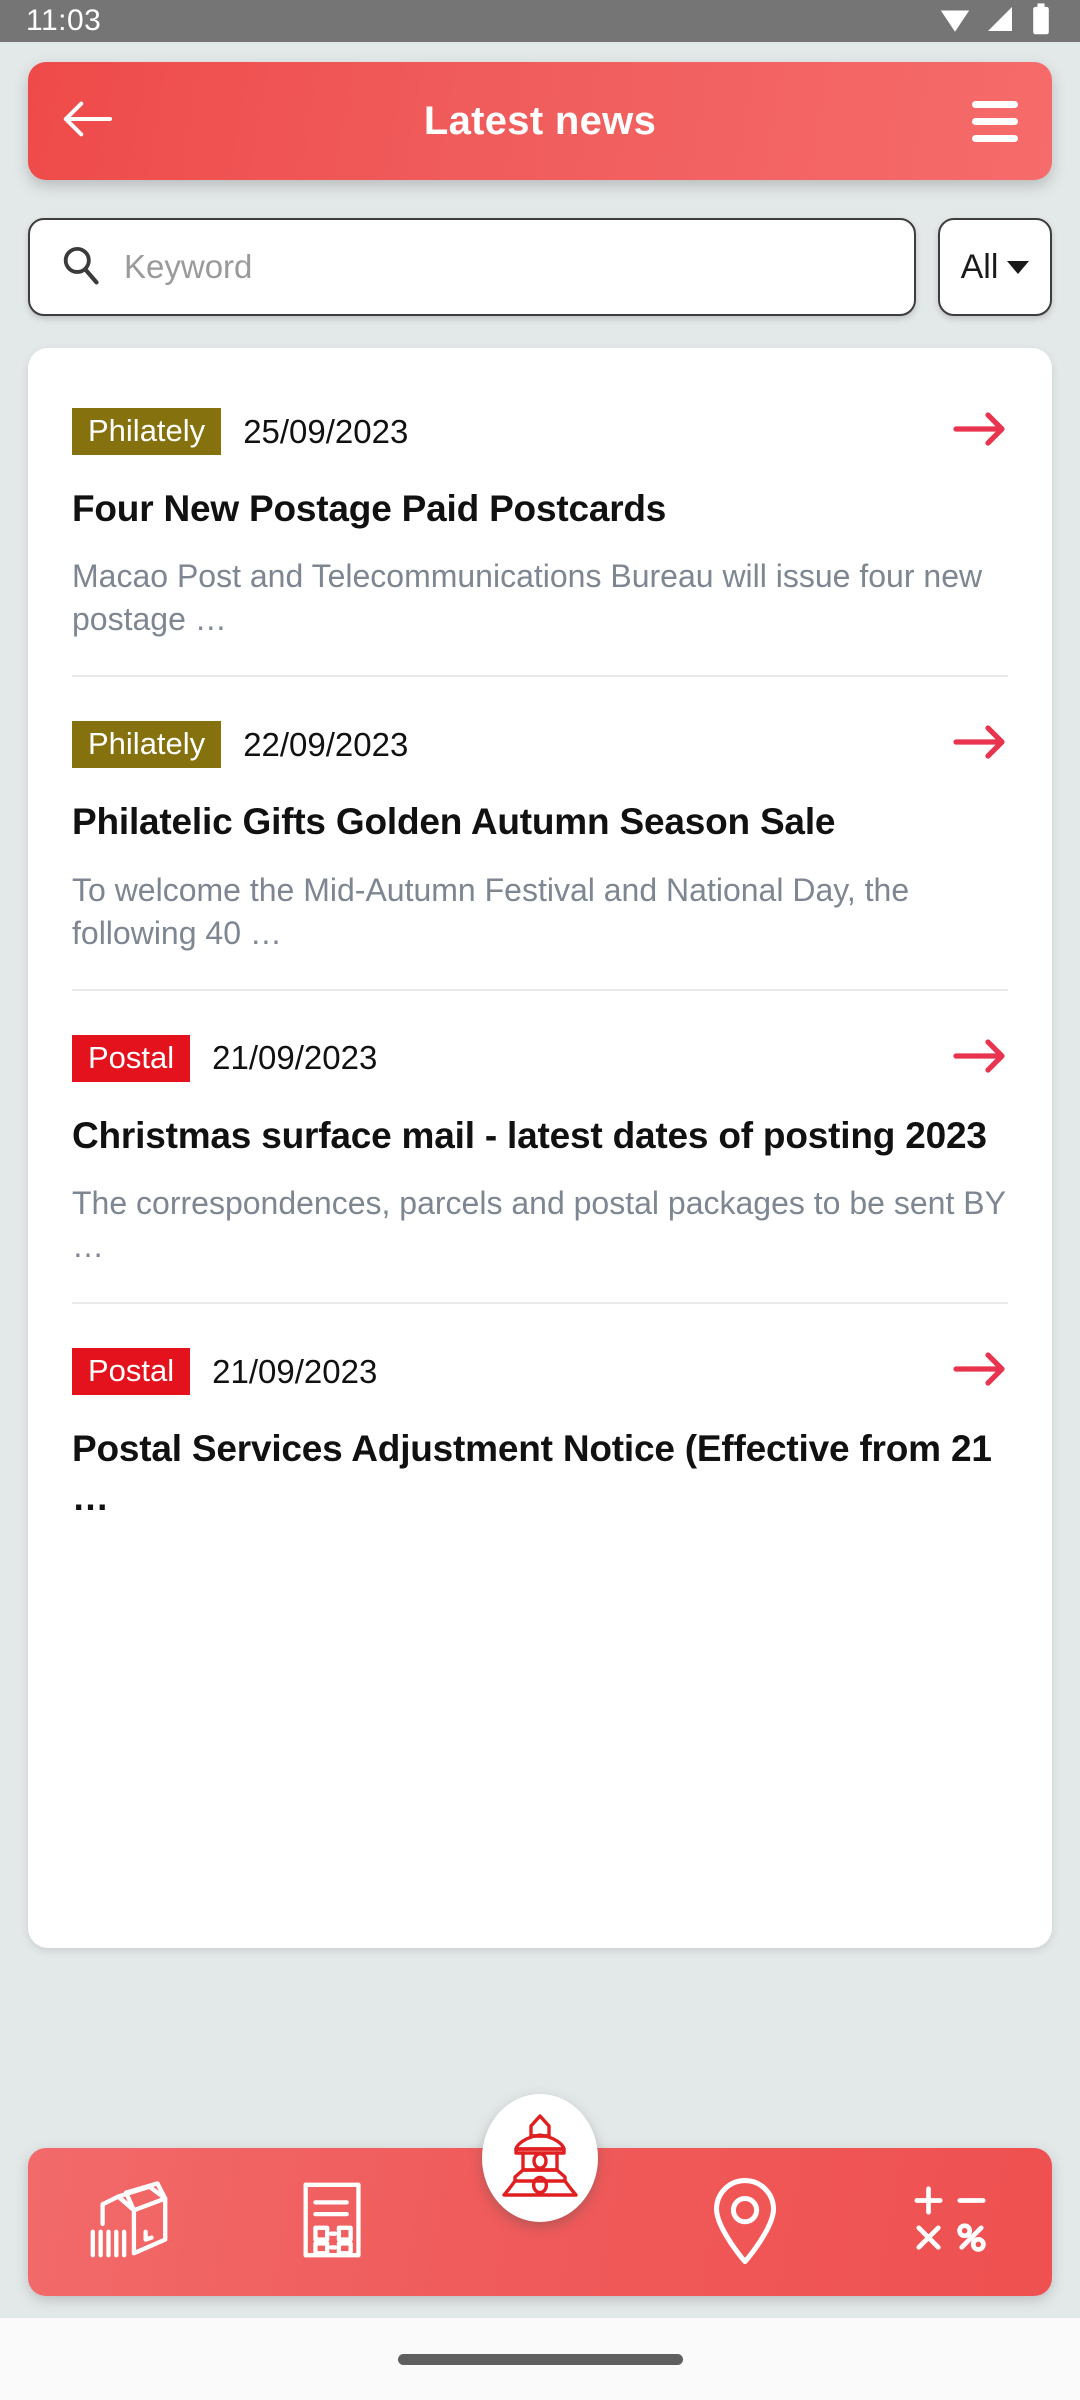 The image size is (1080, 2400). I want to click on status-bar: 11:03, so click(540, 21).